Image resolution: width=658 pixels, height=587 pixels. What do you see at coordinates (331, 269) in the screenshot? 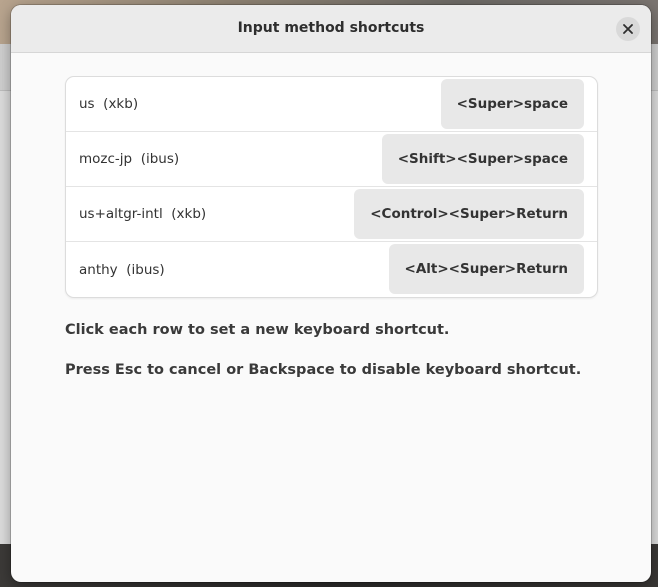
I see `shortcut-row-anthy: anthy (ibus) <Alt><Super>Return` at bounding box center [331, 269].